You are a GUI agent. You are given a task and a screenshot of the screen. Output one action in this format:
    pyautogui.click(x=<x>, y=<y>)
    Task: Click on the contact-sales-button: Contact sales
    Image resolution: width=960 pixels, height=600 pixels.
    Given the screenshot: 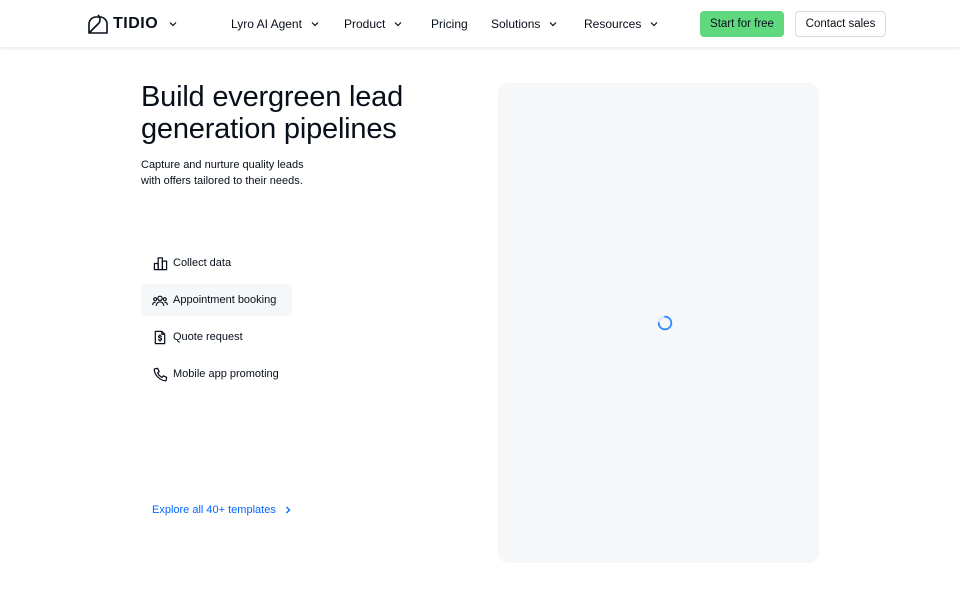 What is the action you would take?
    pyautogui.click(x=840, y=24)
    